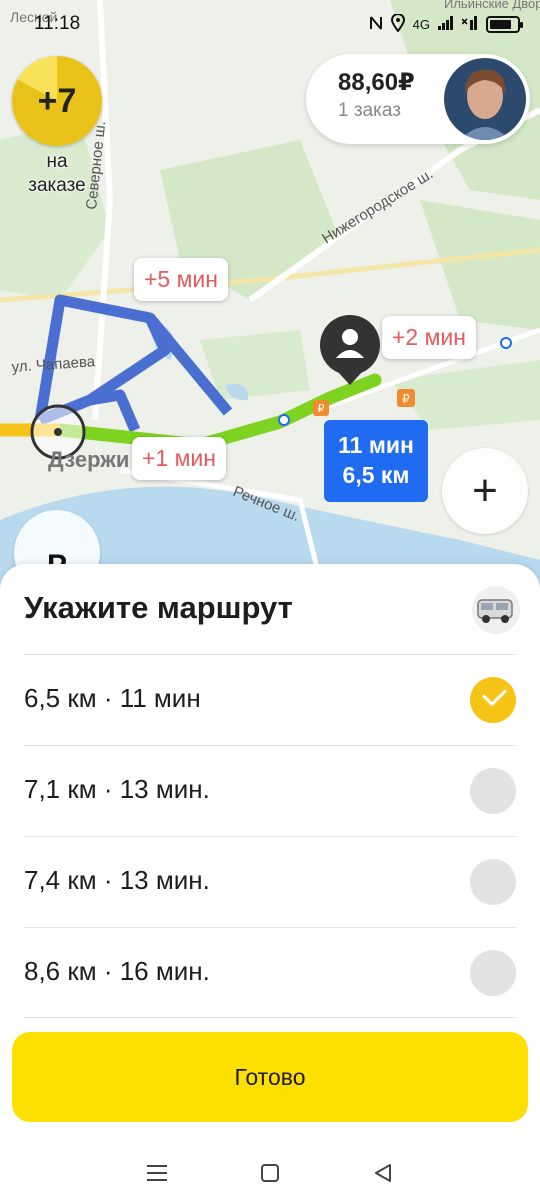  What do you see at coordinates (383, 1173) in the screenshot?
I see `back-triangle-icon` at bounding box center [383, 1173].